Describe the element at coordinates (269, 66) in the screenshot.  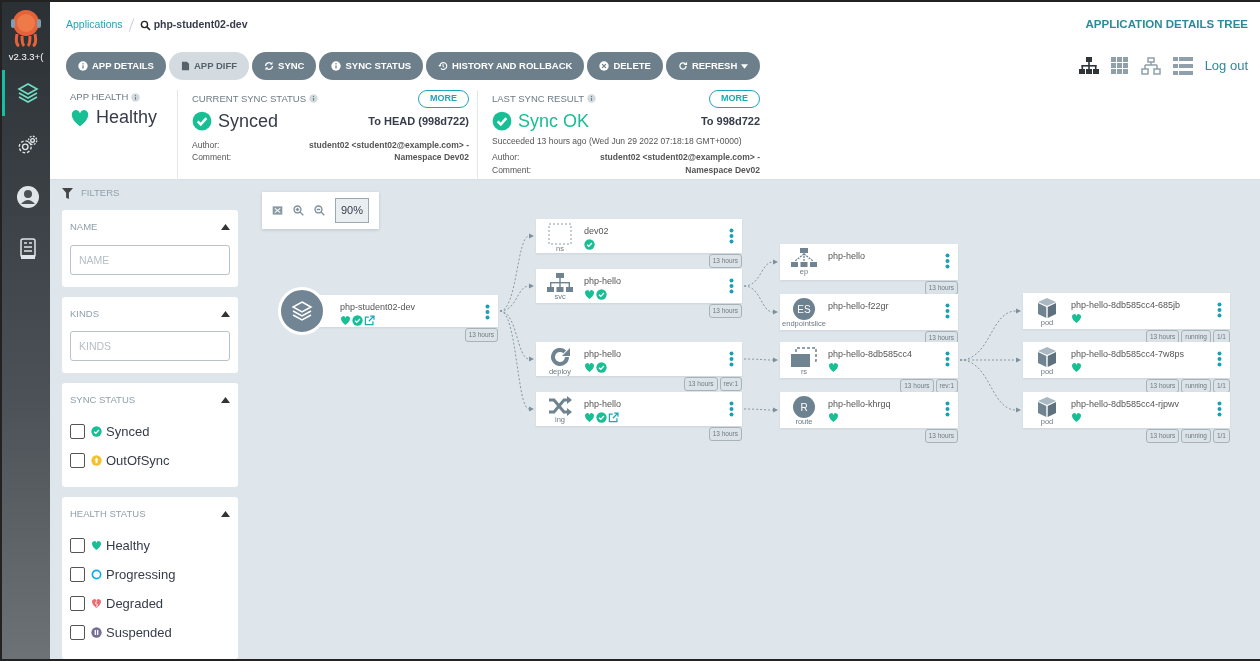
I see `sync-icon` at that location.